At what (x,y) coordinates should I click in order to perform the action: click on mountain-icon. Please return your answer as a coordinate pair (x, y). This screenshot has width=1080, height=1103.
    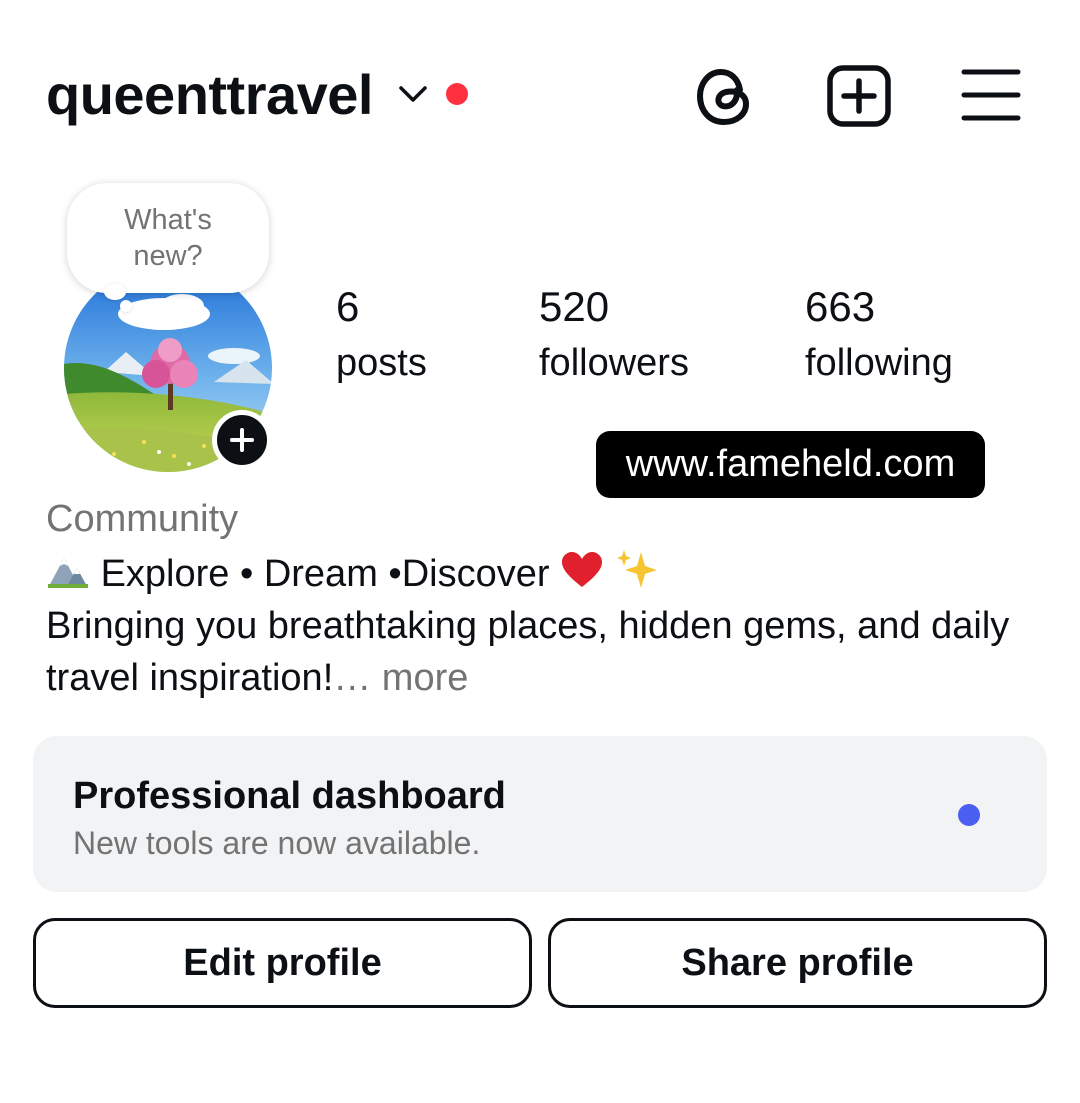
    Looking at the image, I should click on (68, 573).